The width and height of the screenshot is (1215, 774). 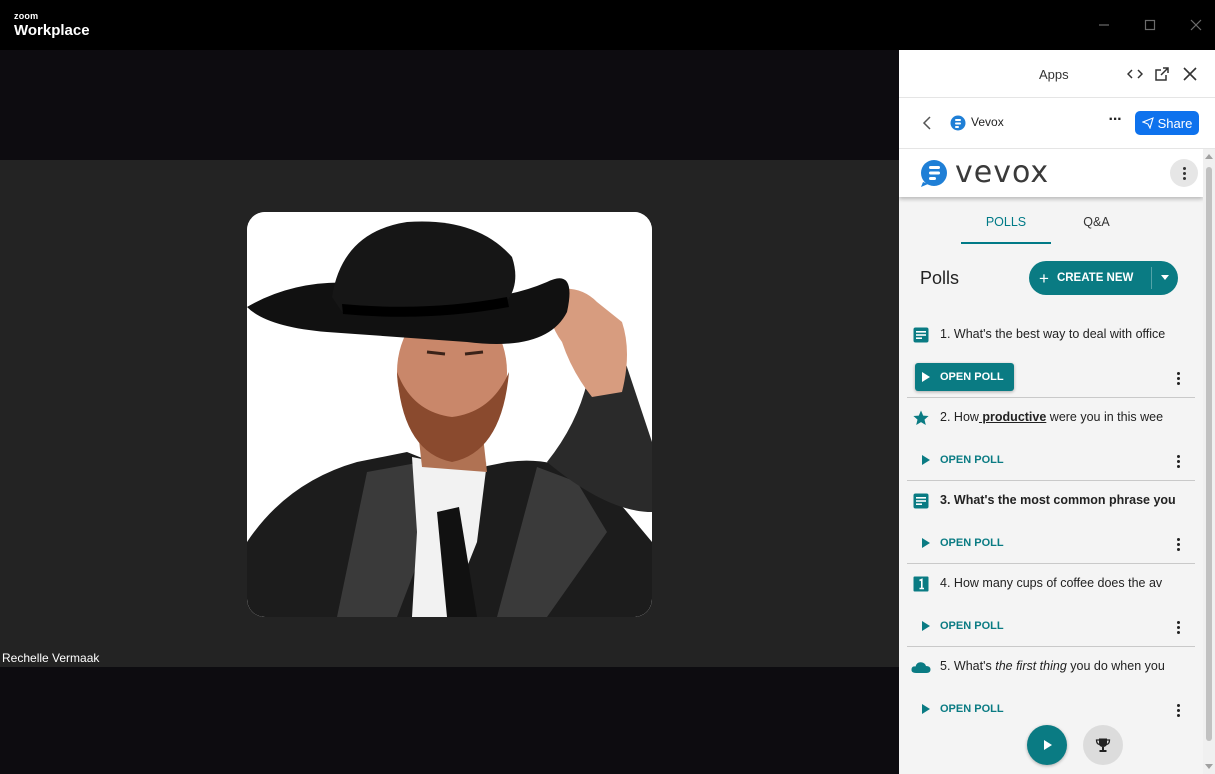 What do you see at coordinates (1115, 122) in the screenshot?
I see `more-options-icon: ···` at bounding box center [1115, 122].